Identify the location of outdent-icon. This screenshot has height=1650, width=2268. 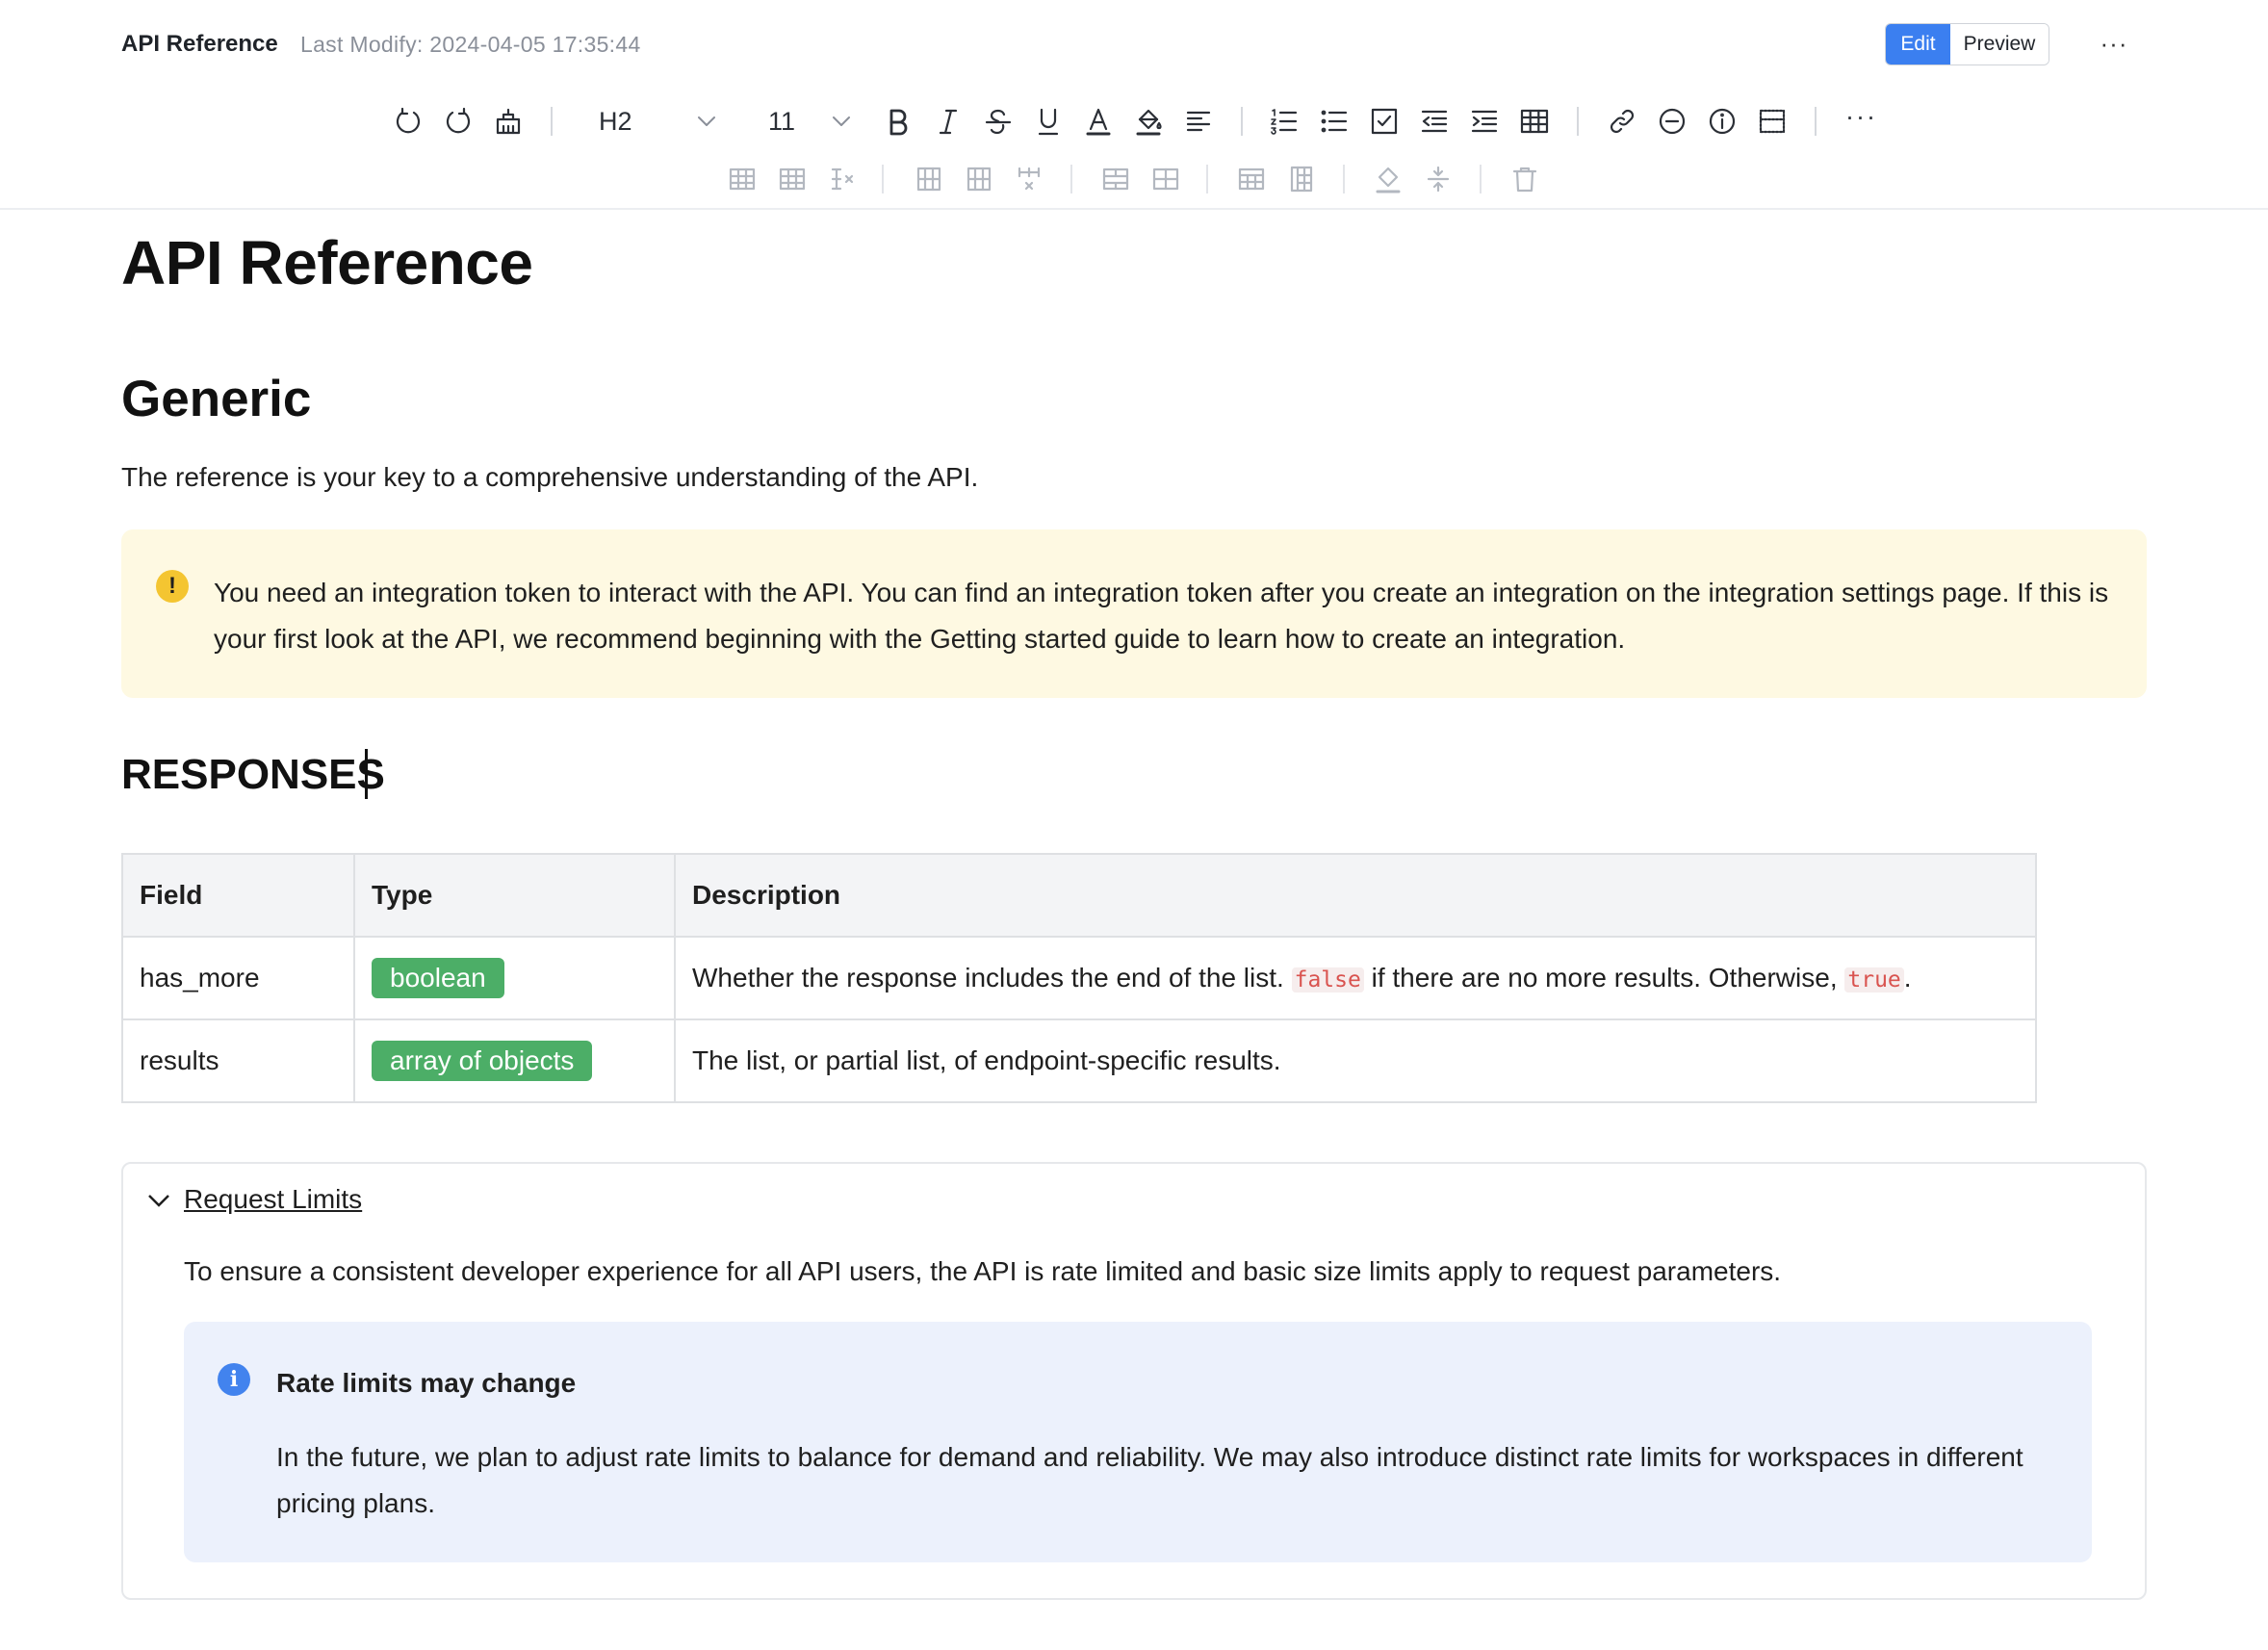
(1434, 122).